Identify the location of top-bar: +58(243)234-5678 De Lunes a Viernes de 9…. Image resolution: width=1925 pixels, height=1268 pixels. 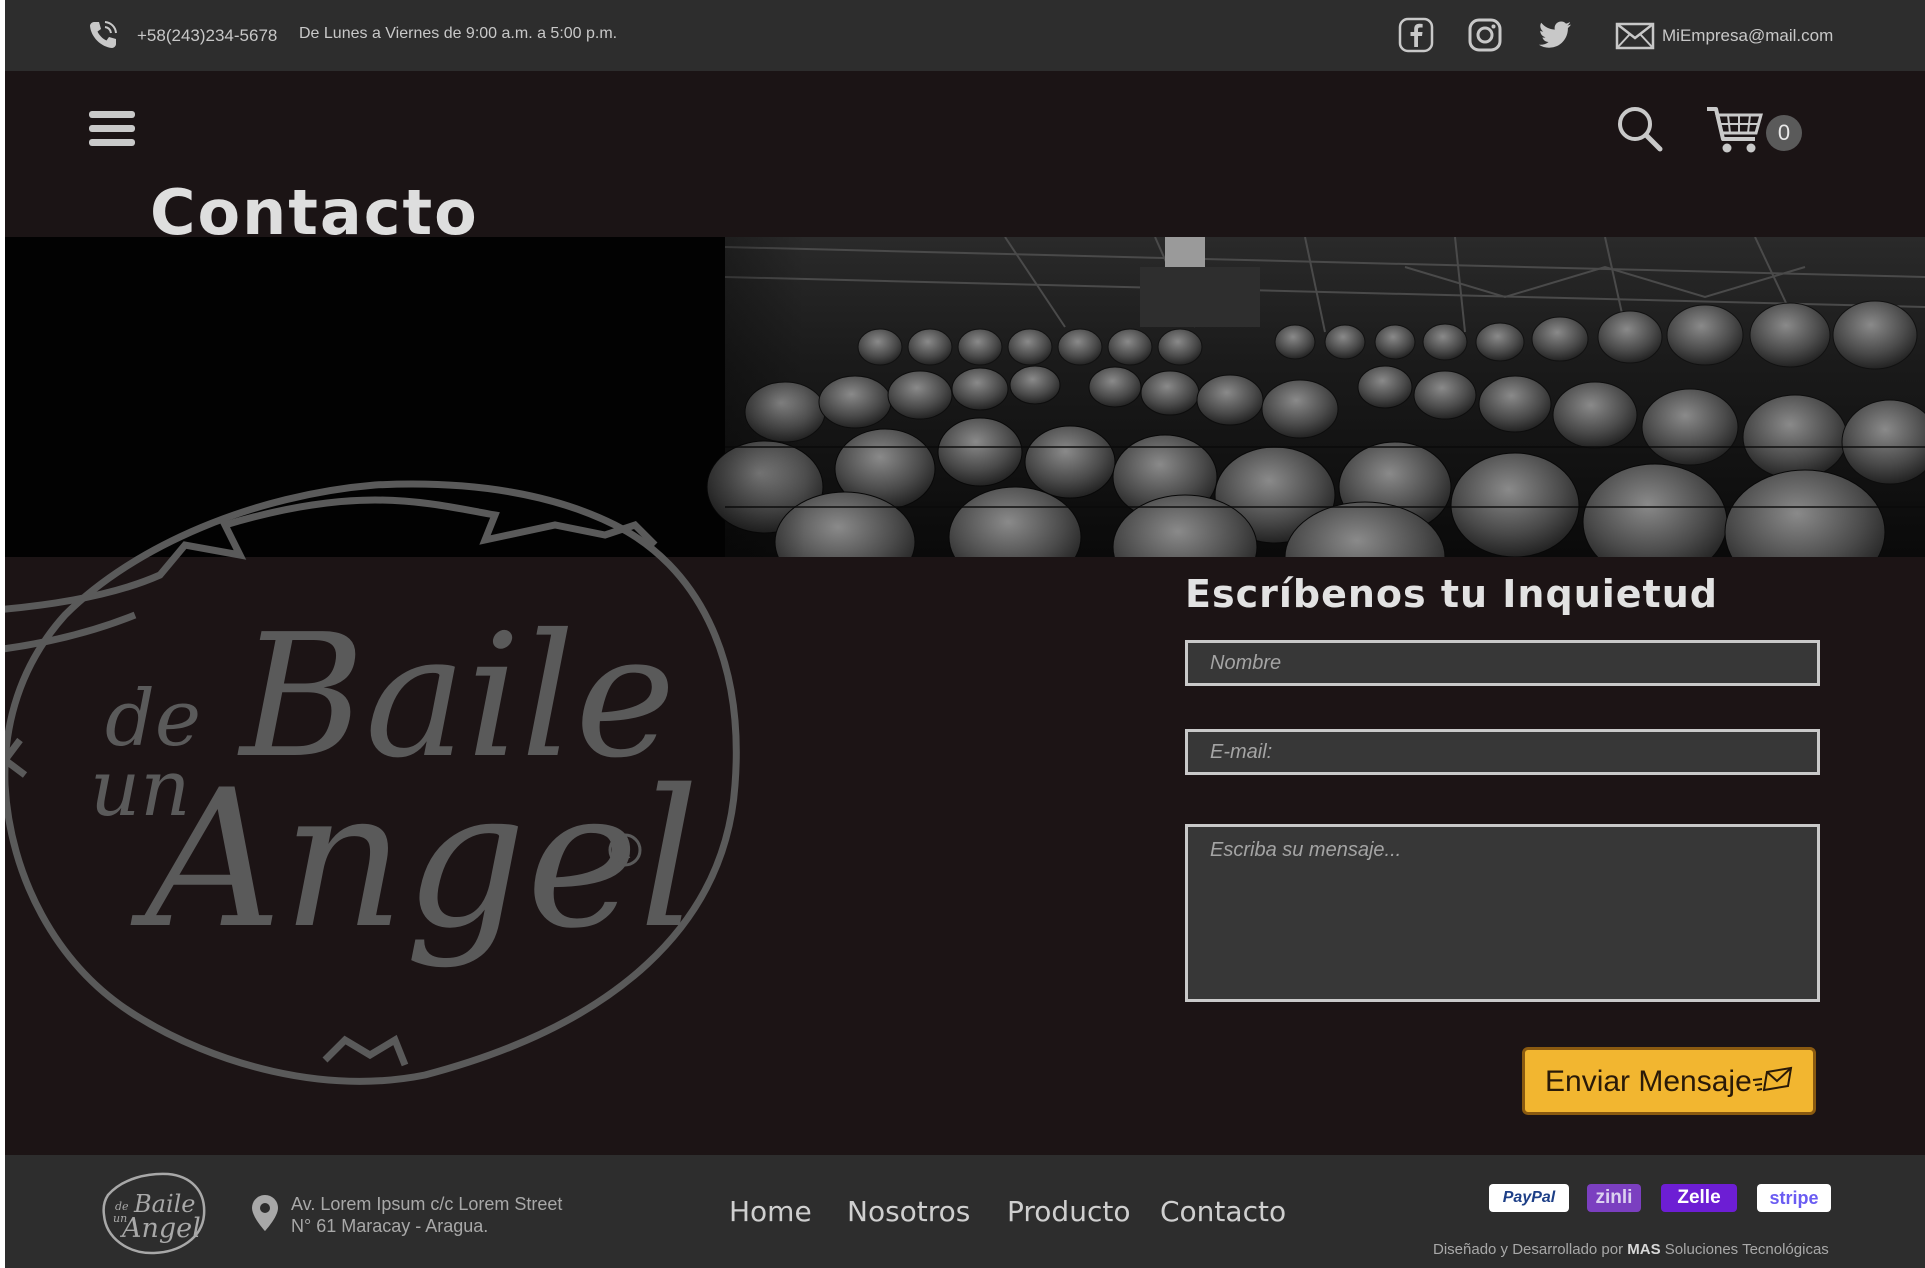
(965, 35).